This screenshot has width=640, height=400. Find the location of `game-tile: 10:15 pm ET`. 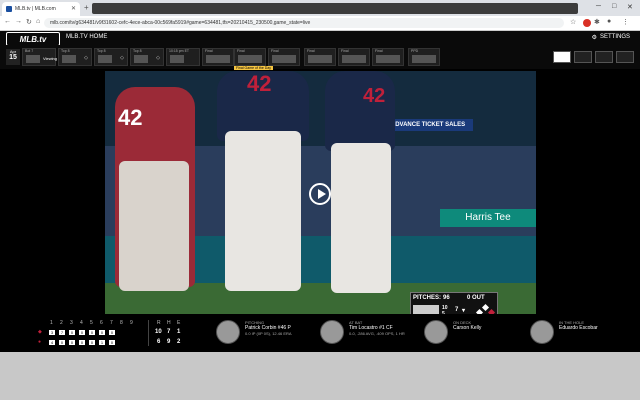

game-tile: 10:15 pm ET is located at coordinates (183, 57).